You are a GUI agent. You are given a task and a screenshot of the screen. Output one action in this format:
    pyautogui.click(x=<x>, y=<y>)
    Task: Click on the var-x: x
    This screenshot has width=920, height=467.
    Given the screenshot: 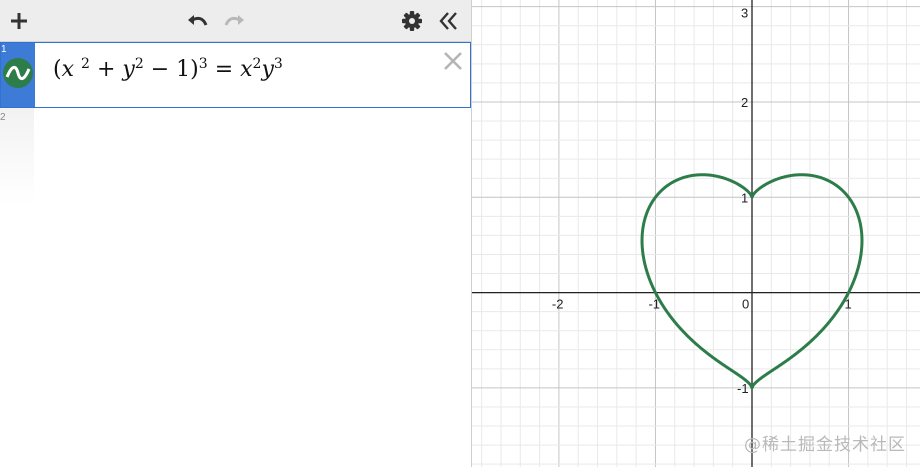 What is the action you would take?
    pyautogui.click(x=68, y=69)
    